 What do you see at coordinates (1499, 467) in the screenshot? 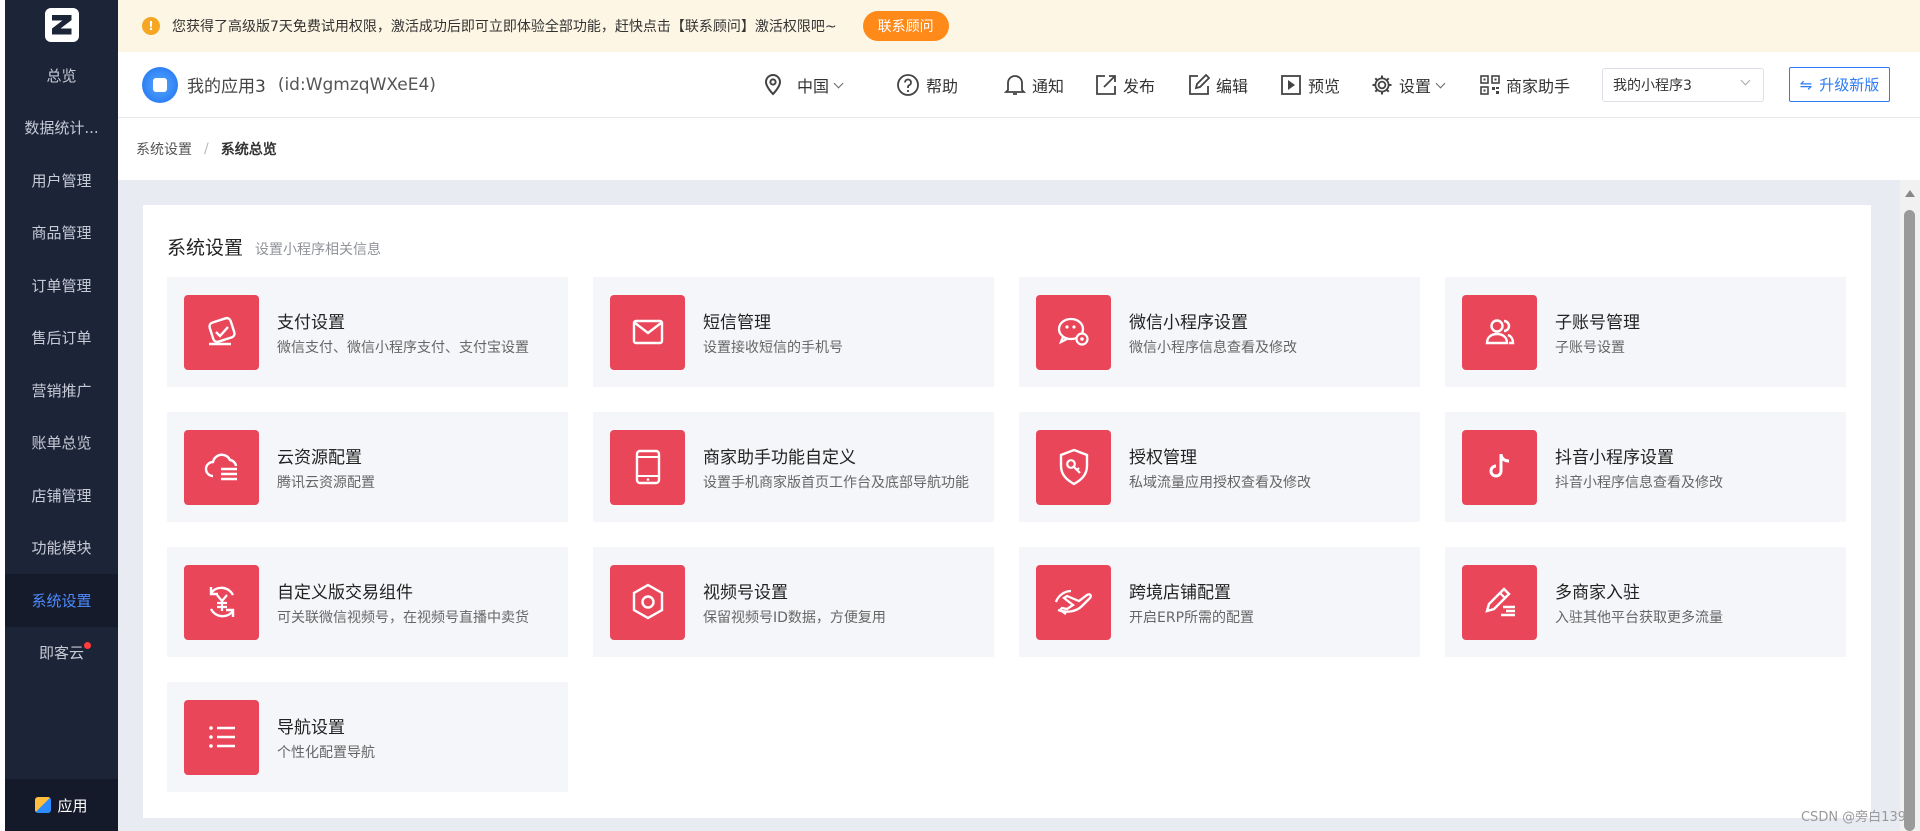
I see `tiktok-icon` at bounding box center [1499, 467].